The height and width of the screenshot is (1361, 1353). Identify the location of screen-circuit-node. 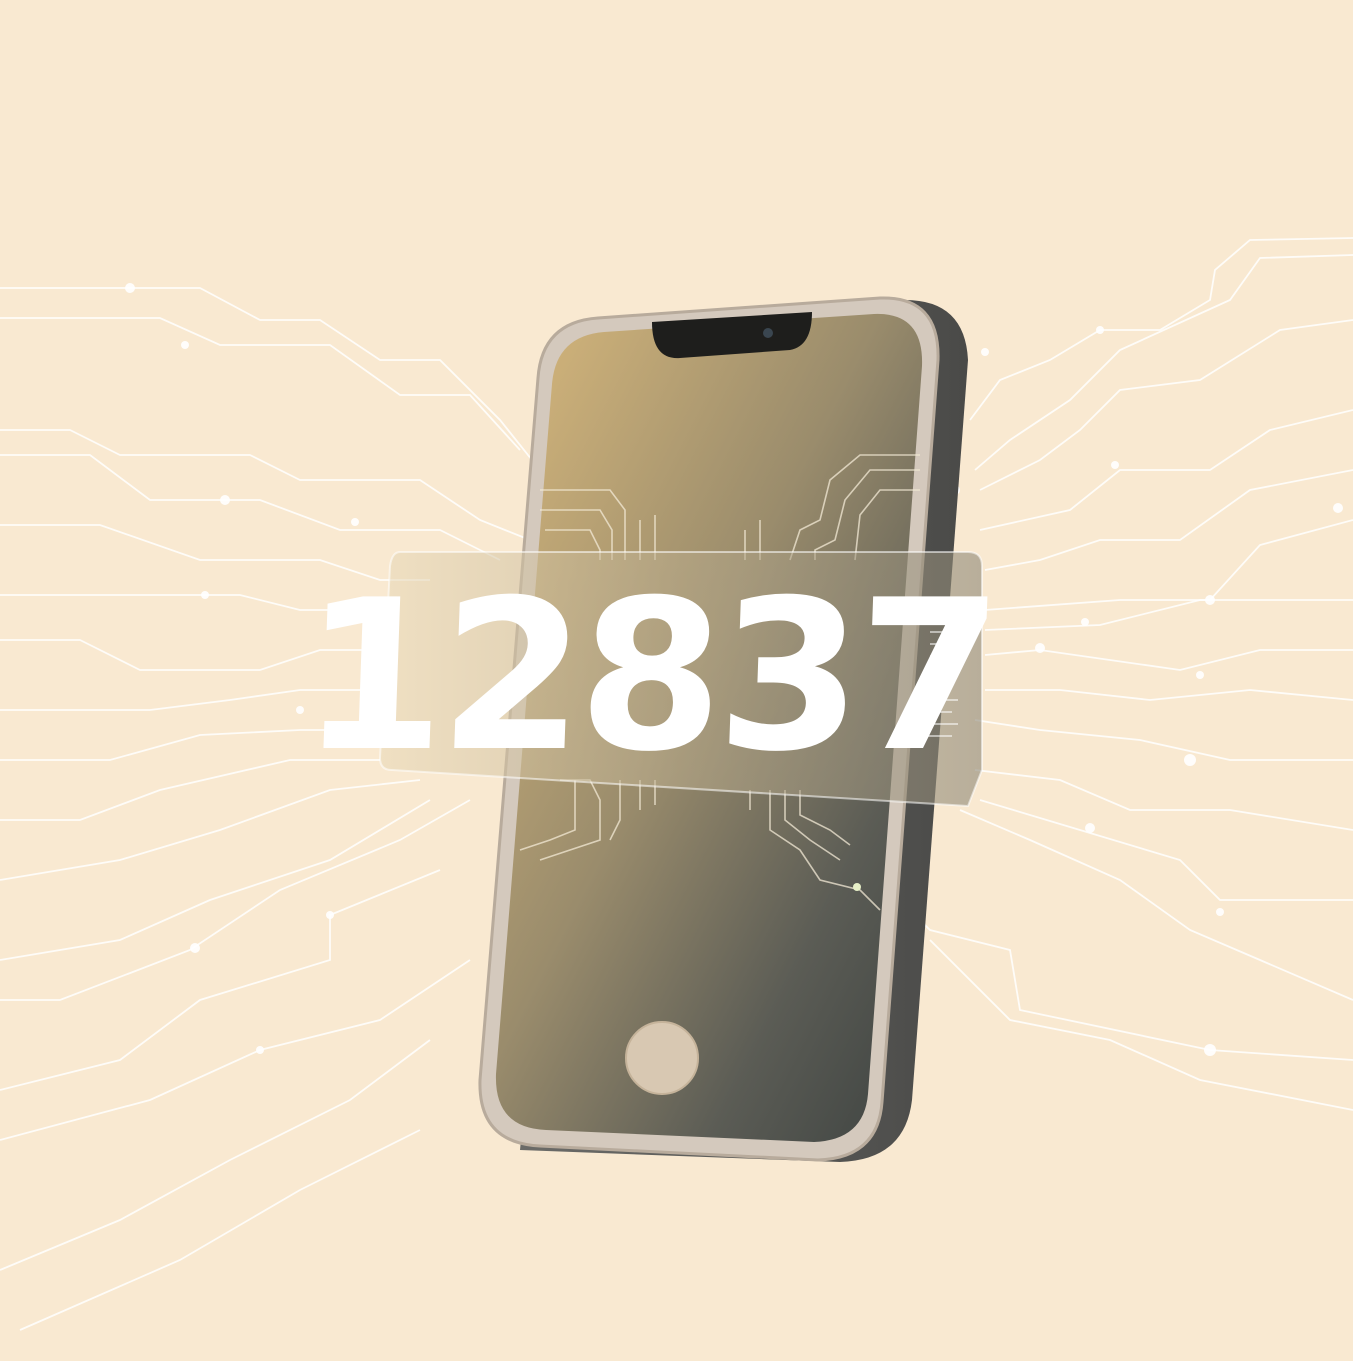
(857, 887).